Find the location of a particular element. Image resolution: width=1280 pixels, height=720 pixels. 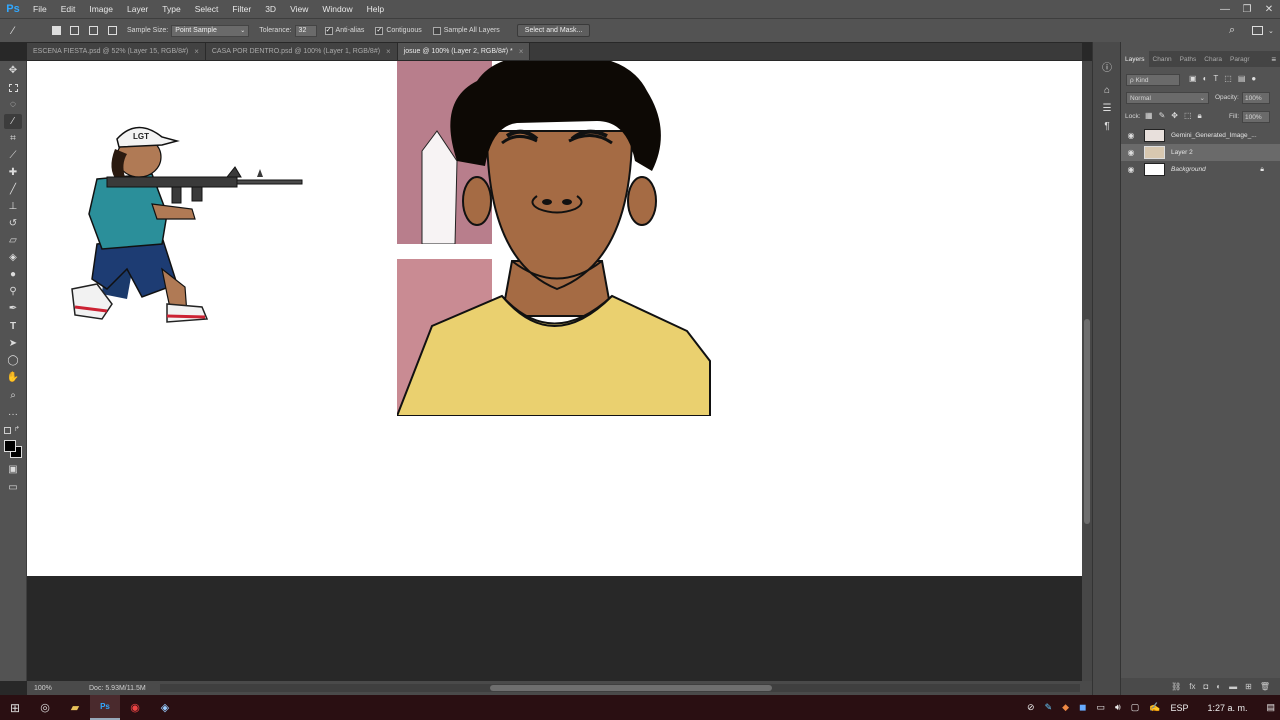

new-group-icon: ▬ is located at coordinates (1233, 686).